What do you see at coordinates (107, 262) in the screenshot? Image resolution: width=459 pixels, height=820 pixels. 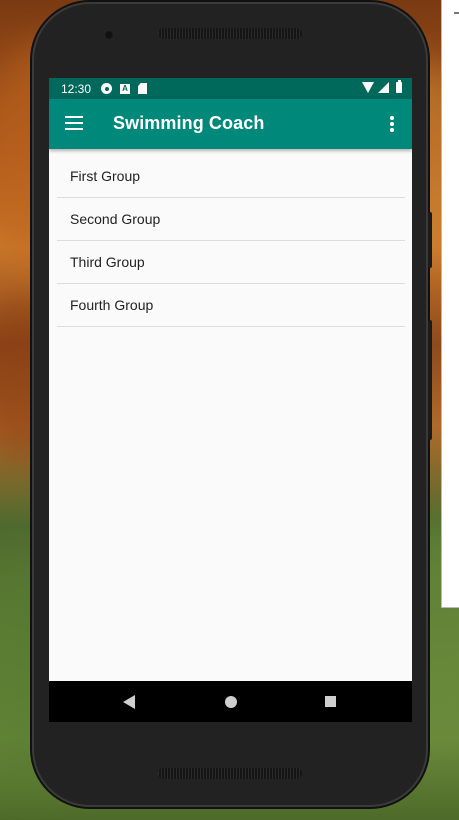 I see `list-item-label: Third Group` at bounding box center [107, 262].